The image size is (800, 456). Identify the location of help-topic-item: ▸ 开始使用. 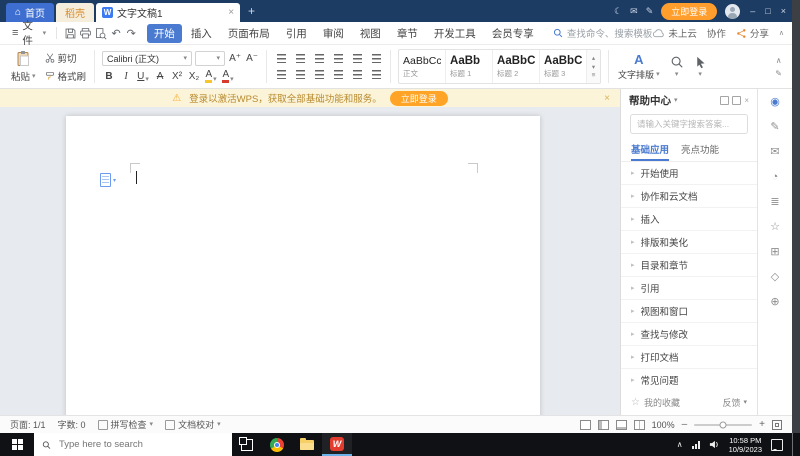
(689, 173).